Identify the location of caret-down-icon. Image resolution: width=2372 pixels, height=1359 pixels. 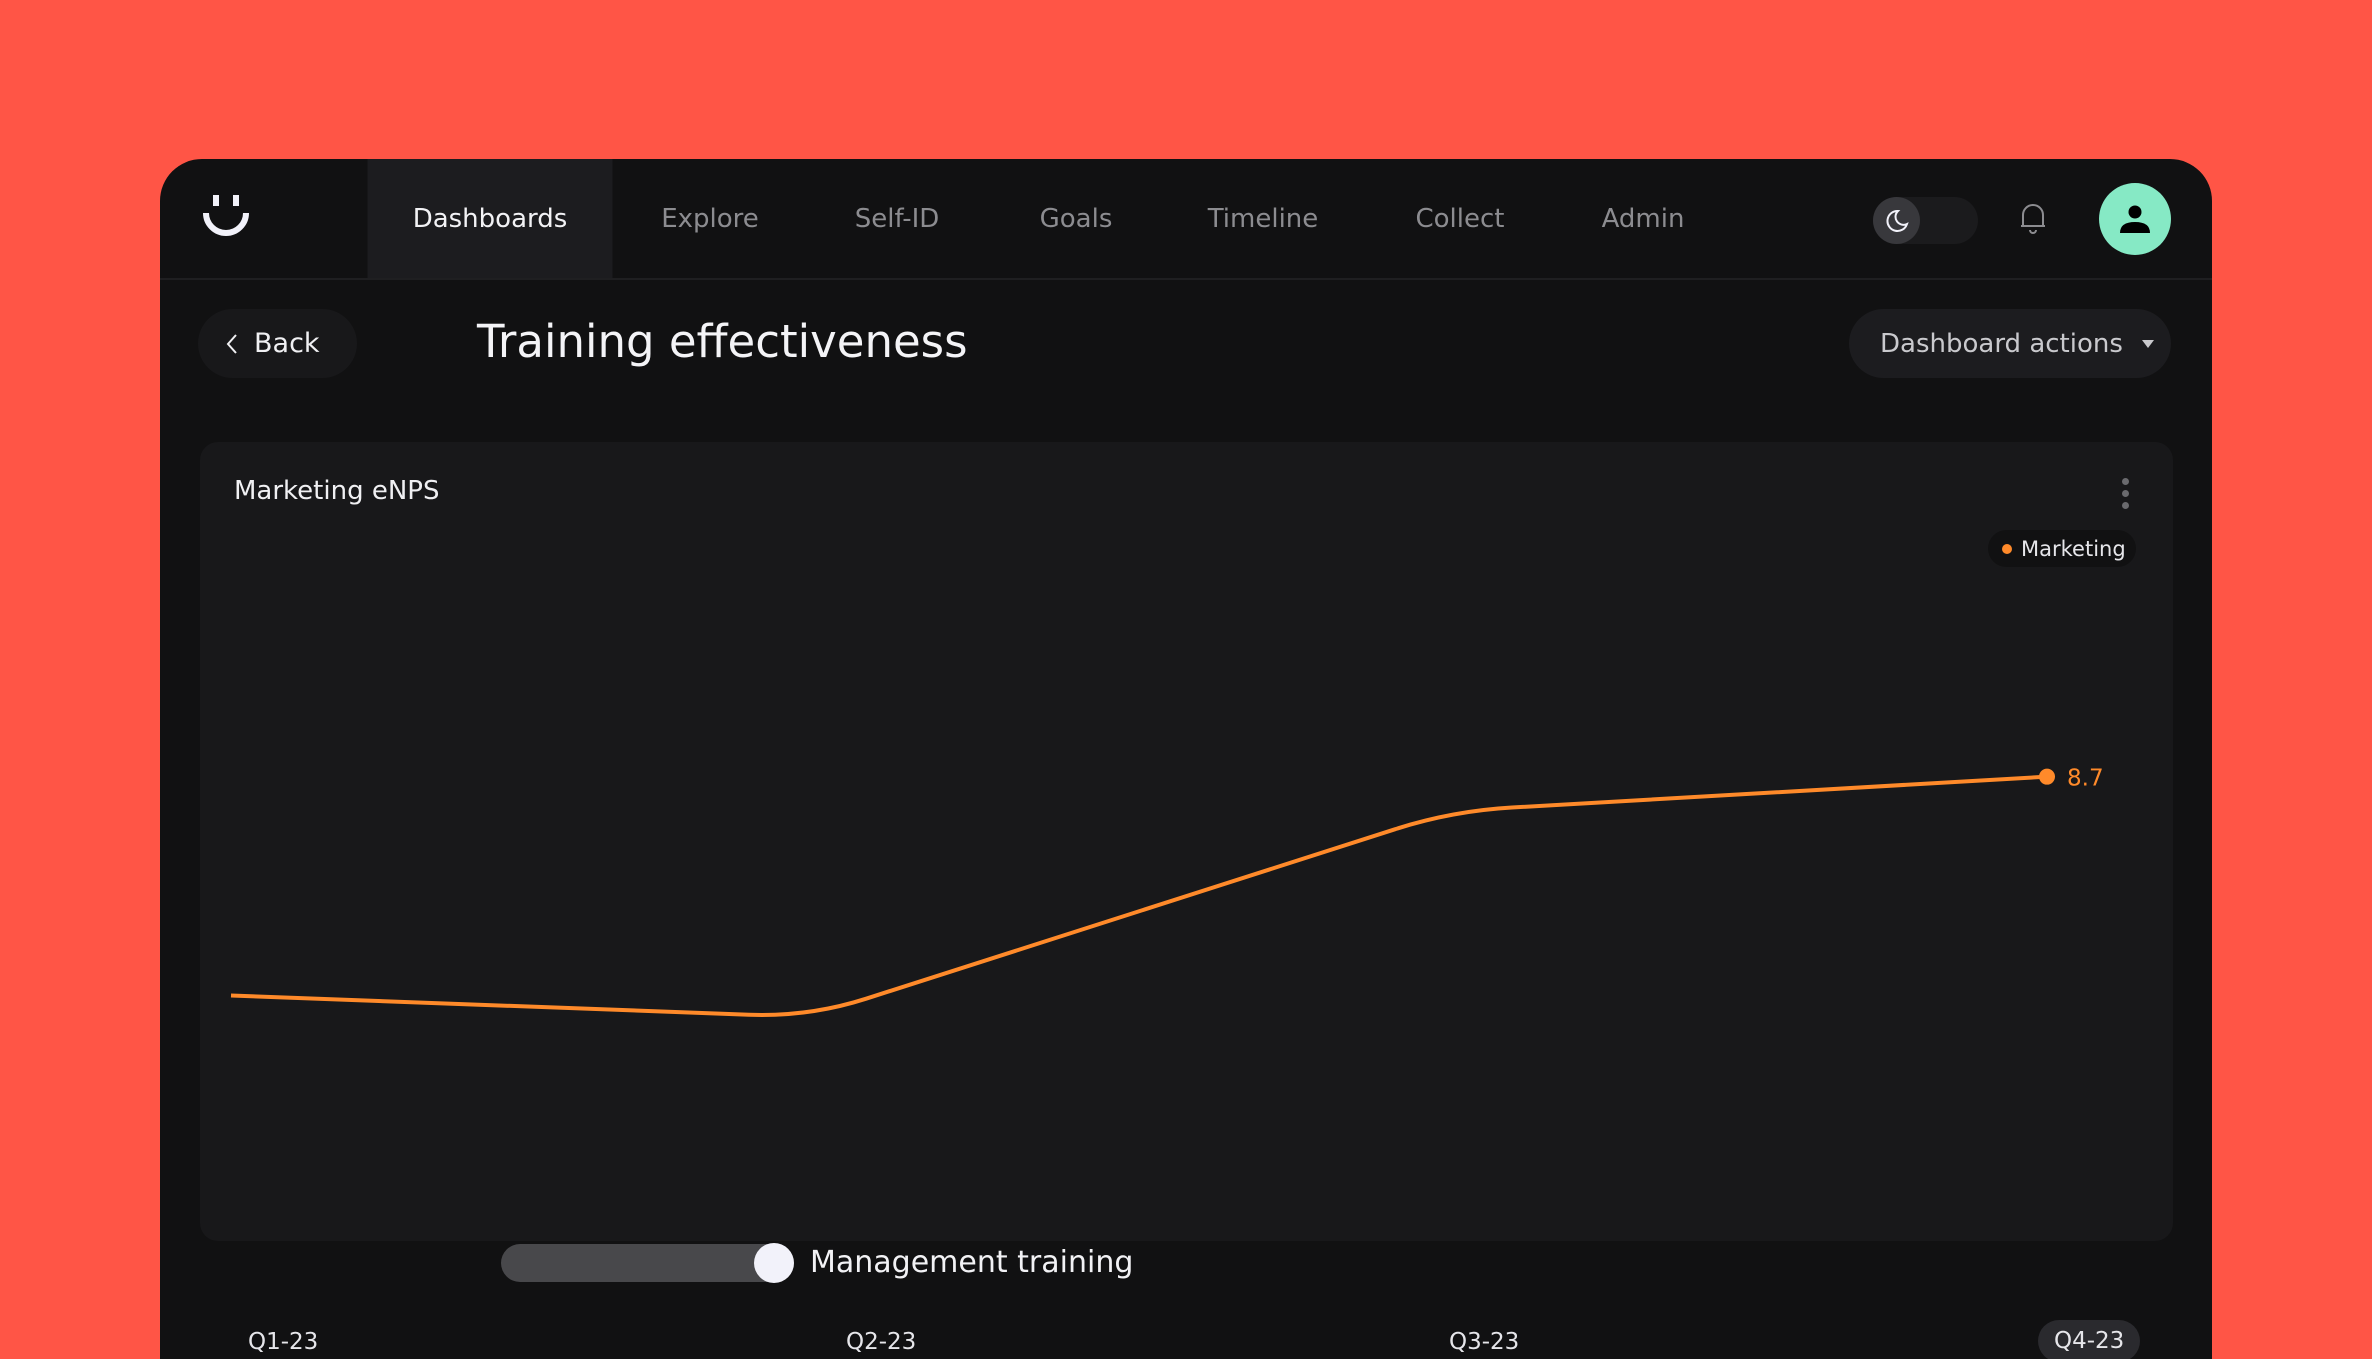
(2147, 343).